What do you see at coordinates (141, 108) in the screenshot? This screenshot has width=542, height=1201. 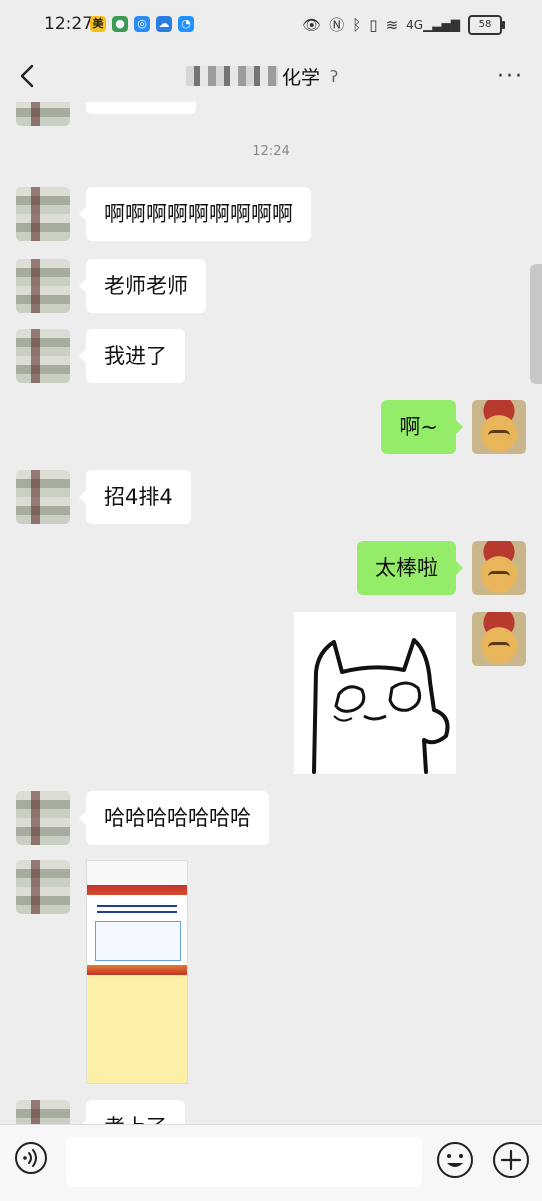 I see `previous-message-bubble` at bounding box center [141, 108].